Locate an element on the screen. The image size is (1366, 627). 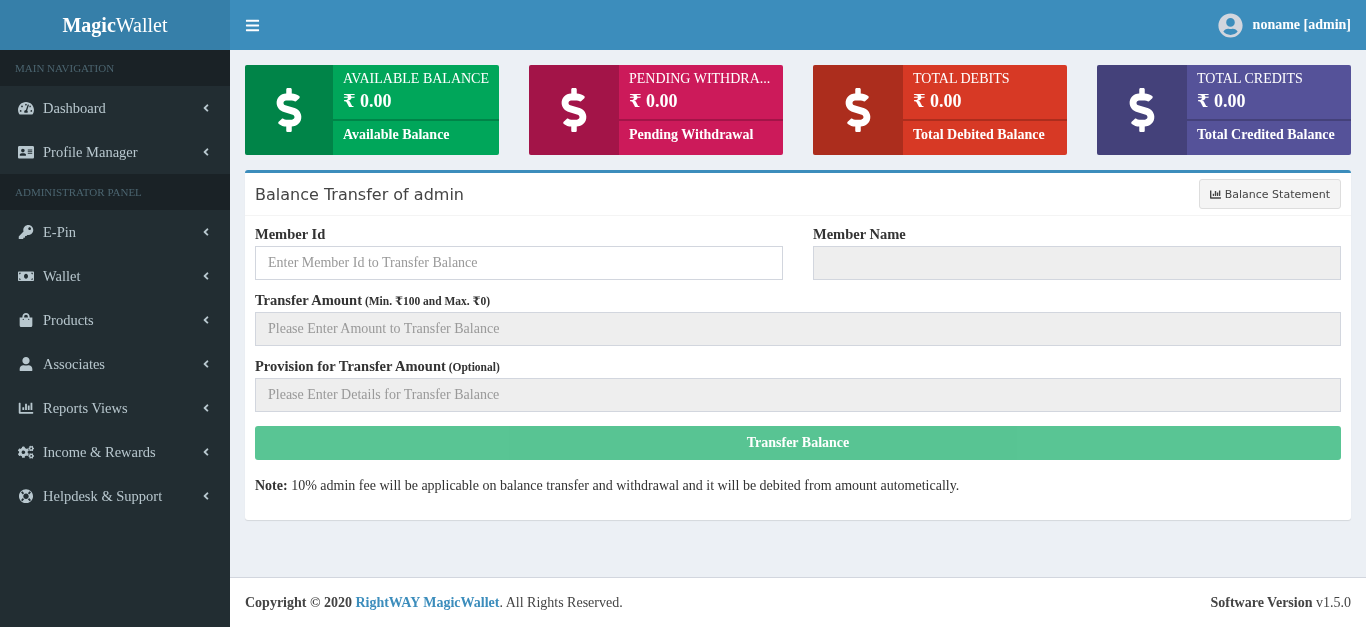
banknote-icon is located at coordinates (26, 276).